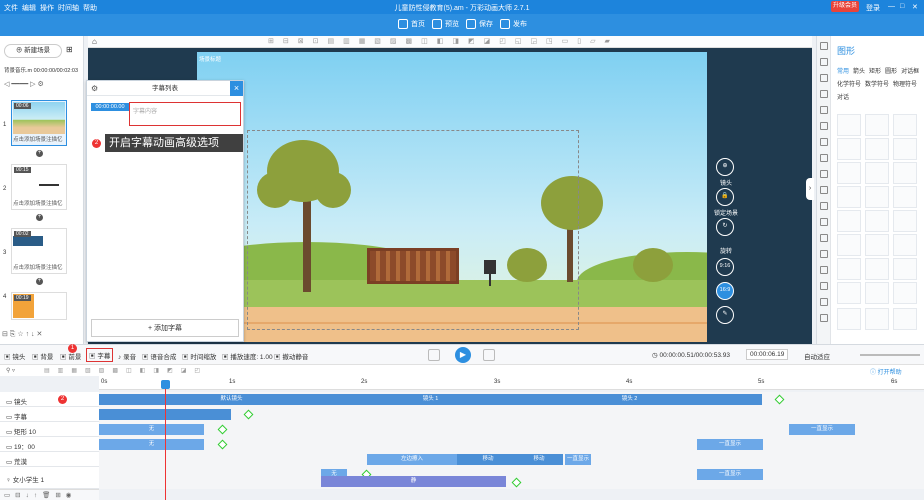  What do you see at coordinates (859, 72) in the screenshot?
I see `tab-arrow: 箭头` at bounding box center [859, 72].